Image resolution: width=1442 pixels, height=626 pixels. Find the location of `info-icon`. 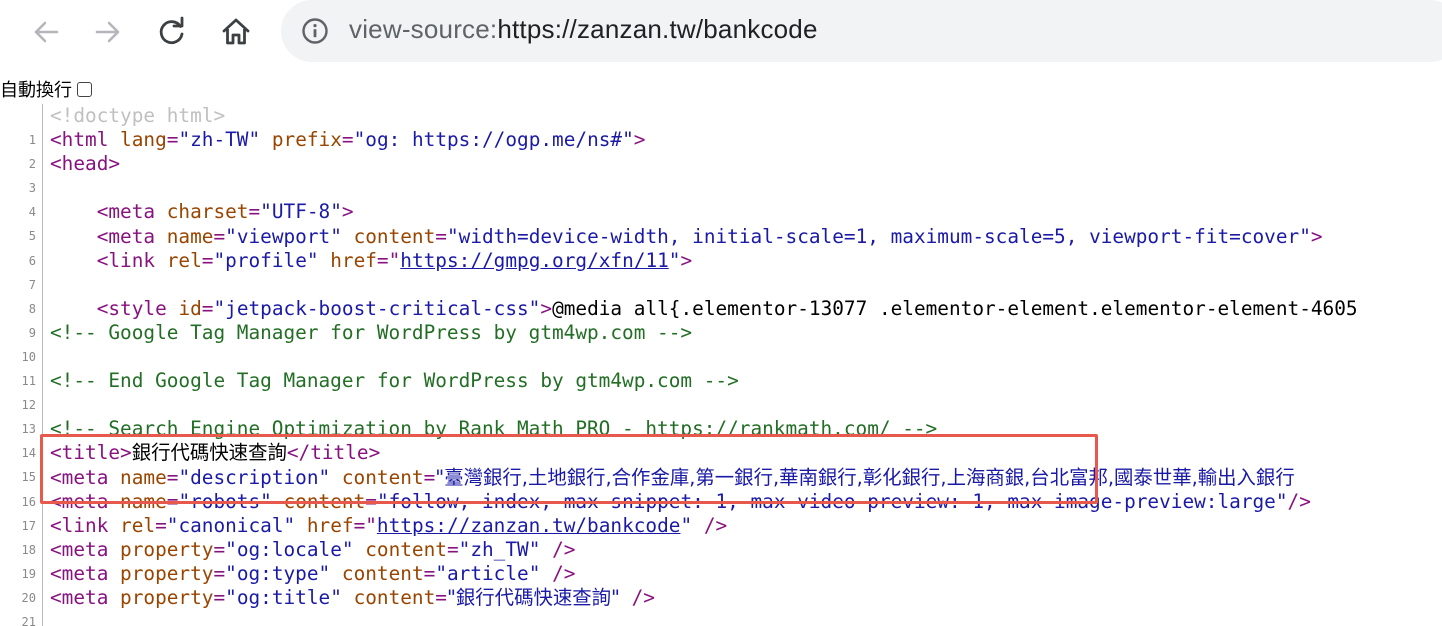

info-icon is located at coordinates (315, 31).